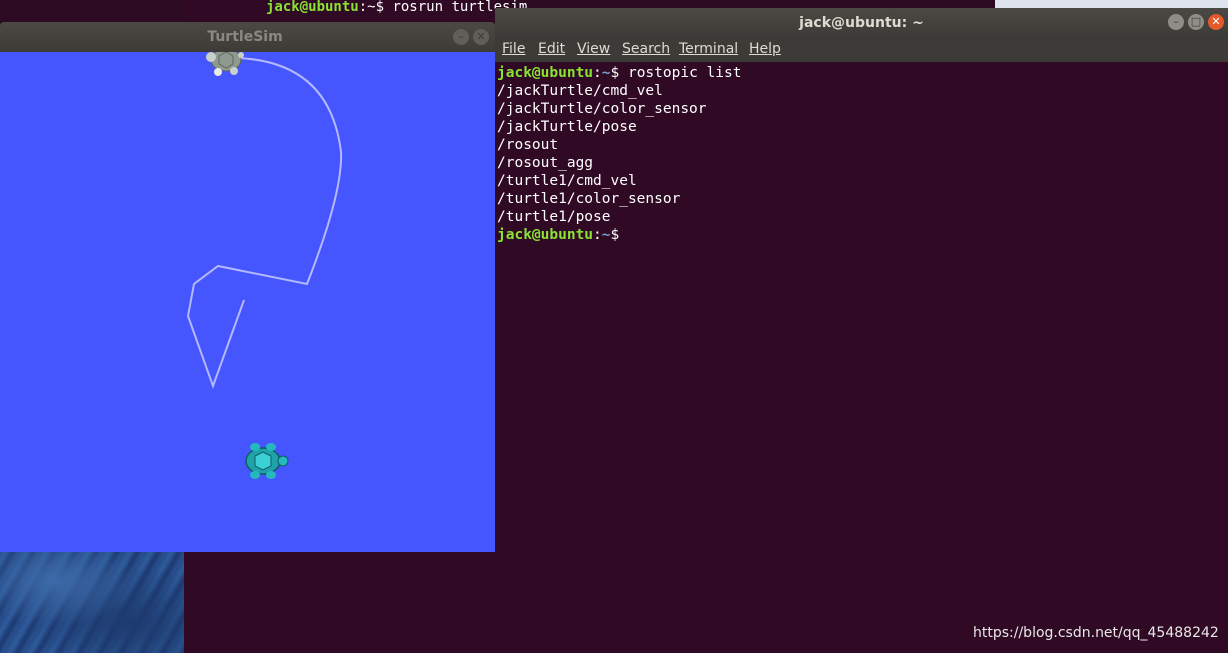 Image resolution: width=1228 pixels, height=653 pixels. Describe the element at coordinates (589, 199) in the screenshot. I see `topic-line: /turtle1/color_sensor` at that location.